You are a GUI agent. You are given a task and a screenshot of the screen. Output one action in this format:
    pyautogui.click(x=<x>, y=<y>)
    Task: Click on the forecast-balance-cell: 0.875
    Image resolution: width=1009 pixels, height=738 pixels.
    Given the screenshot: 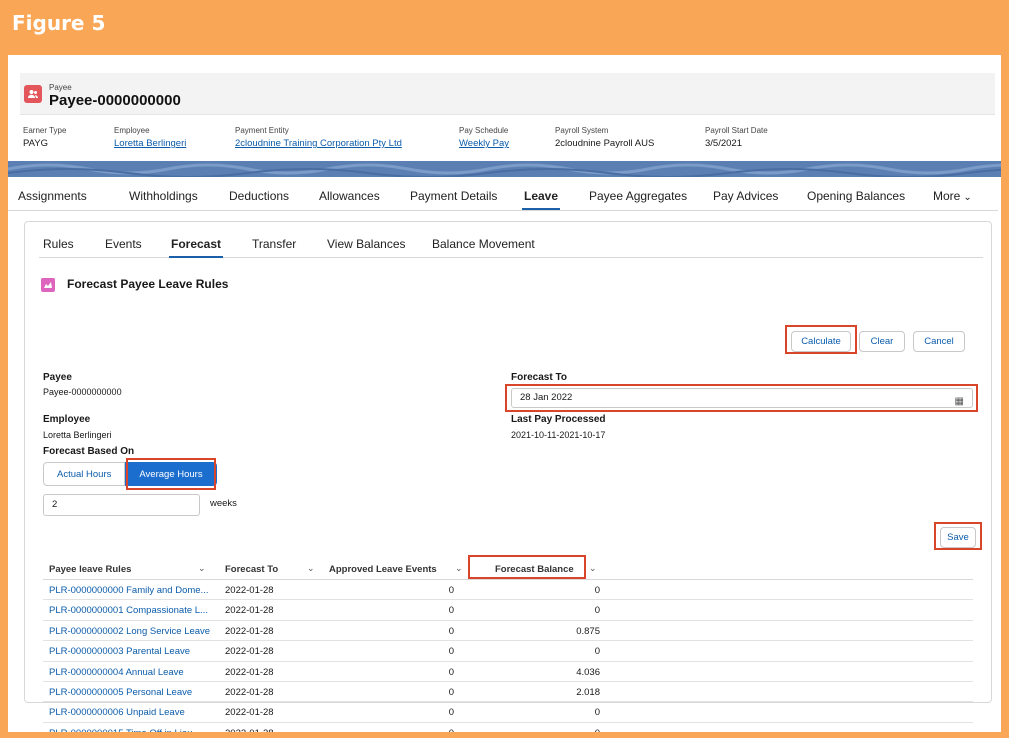 What is the action you would take?
    pyautogui.click(x=588, y=631)
    